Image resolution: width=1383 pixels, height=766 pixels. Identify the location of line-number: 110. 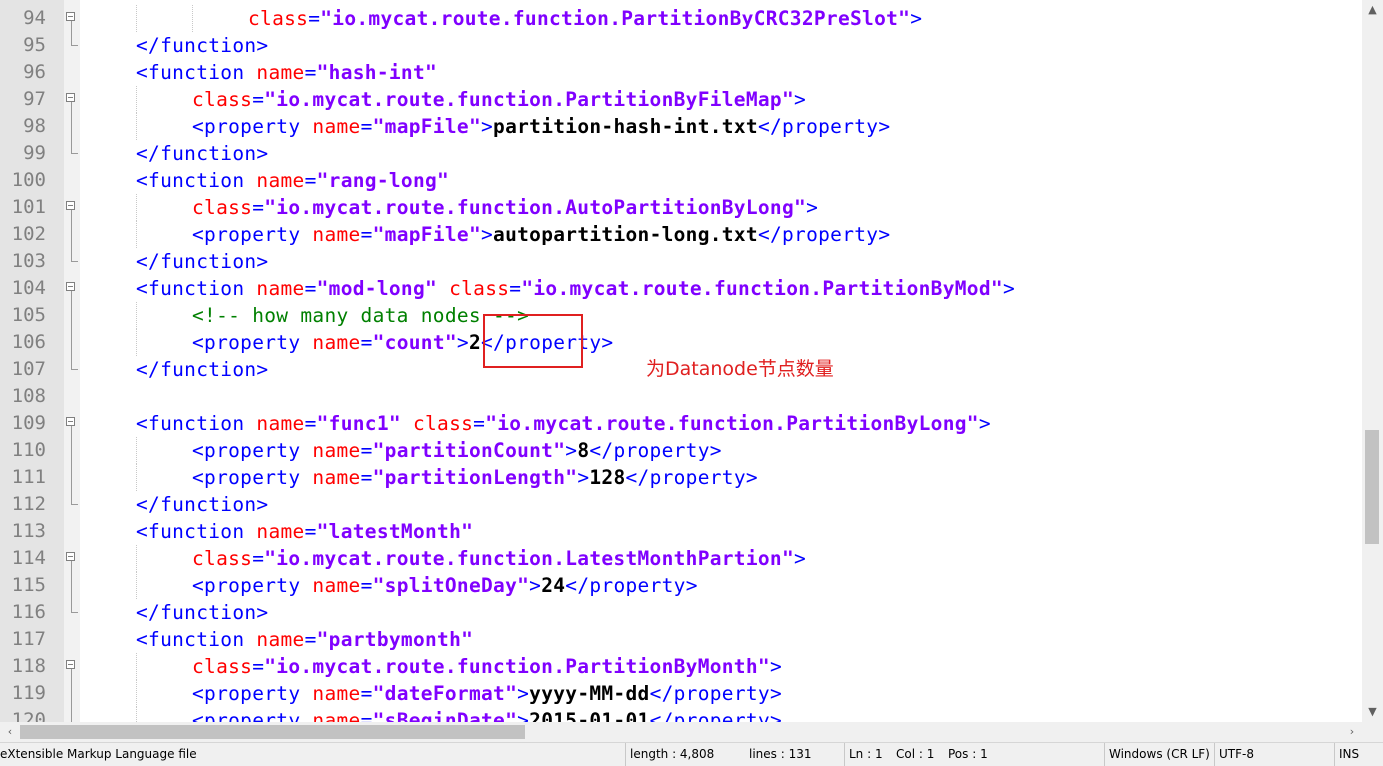
(28, 450).